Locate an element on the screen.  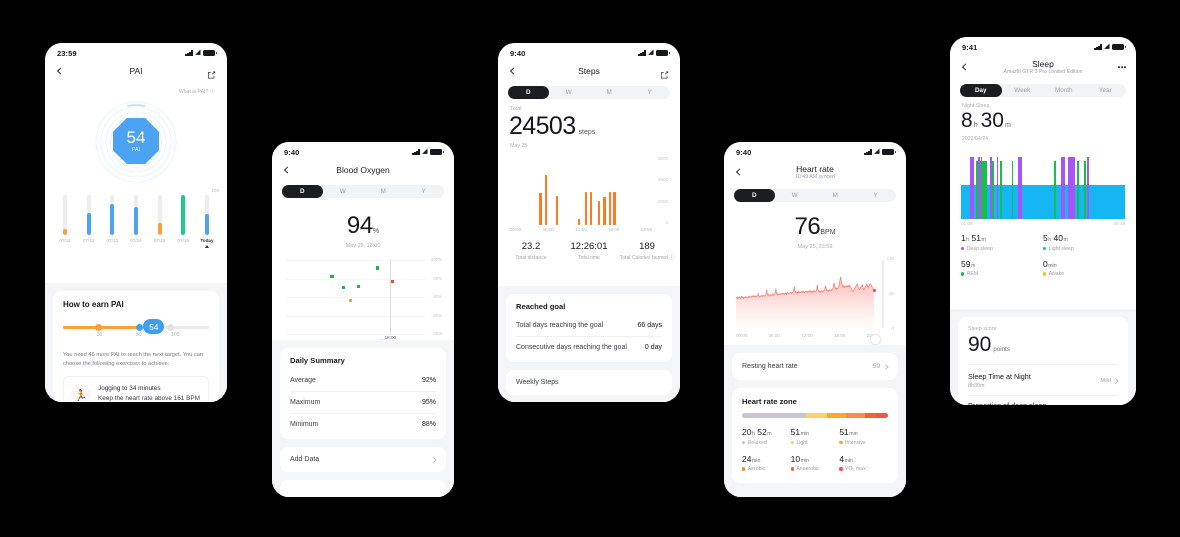
spo2-scatter-chart: 100% 95% 90% 85% 80% 18:00 is located at coordinates (364, 298).